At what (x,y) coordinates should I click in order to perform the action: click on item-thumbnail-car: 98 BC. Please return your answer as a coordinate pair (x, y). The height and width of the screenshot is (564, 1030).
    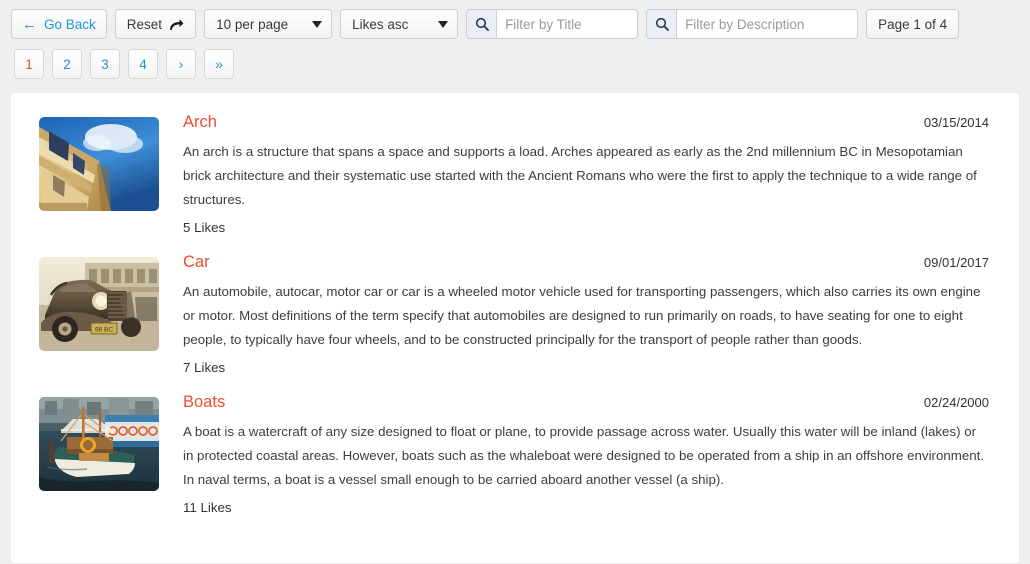
    Looking at the image, I should click on (99, 304).